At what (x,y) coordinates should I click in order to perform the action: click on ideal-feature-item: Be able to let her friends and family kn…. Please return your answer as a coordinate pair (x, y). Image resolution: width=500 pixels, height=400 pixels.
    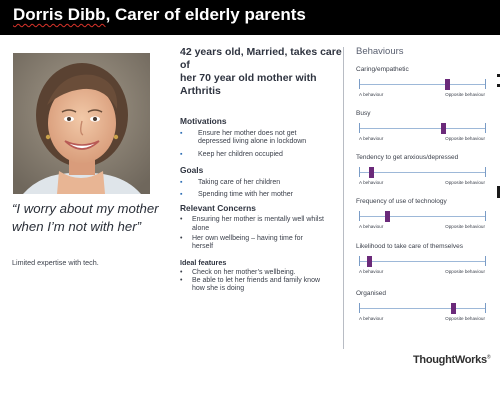
    Looking at the image, I should click on (261, 285).